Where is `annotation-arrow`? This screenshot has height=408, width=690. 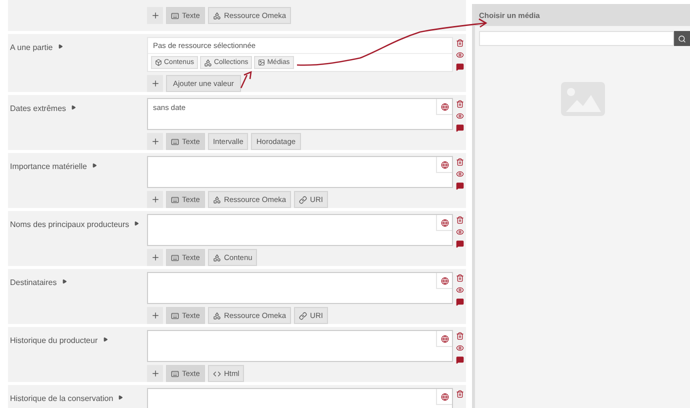
annotation-arrow is located at coordinates (246, 79).